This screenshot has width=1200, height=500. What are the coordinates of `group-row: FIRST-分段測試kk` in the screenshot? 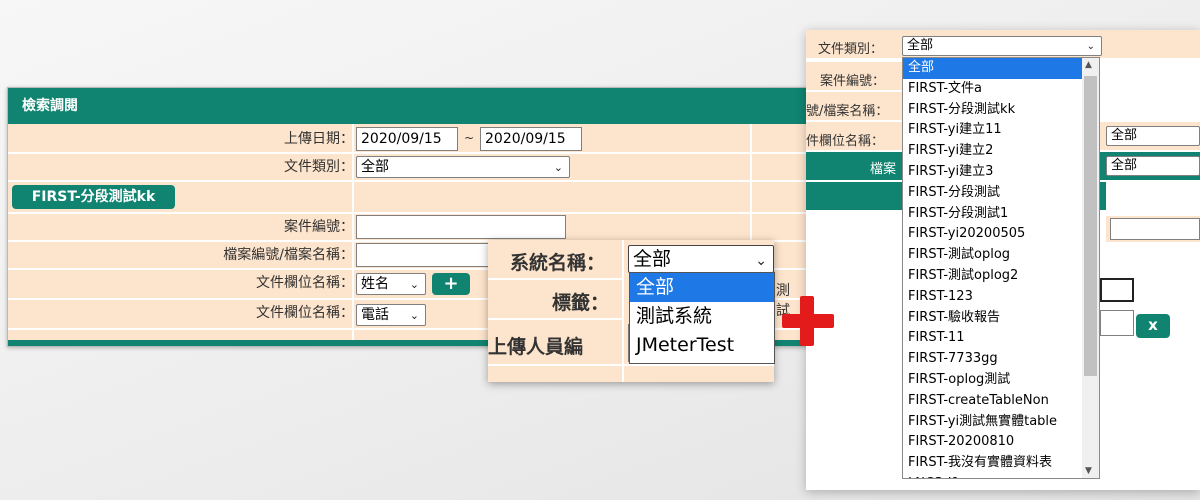 It's located at (412, 198).